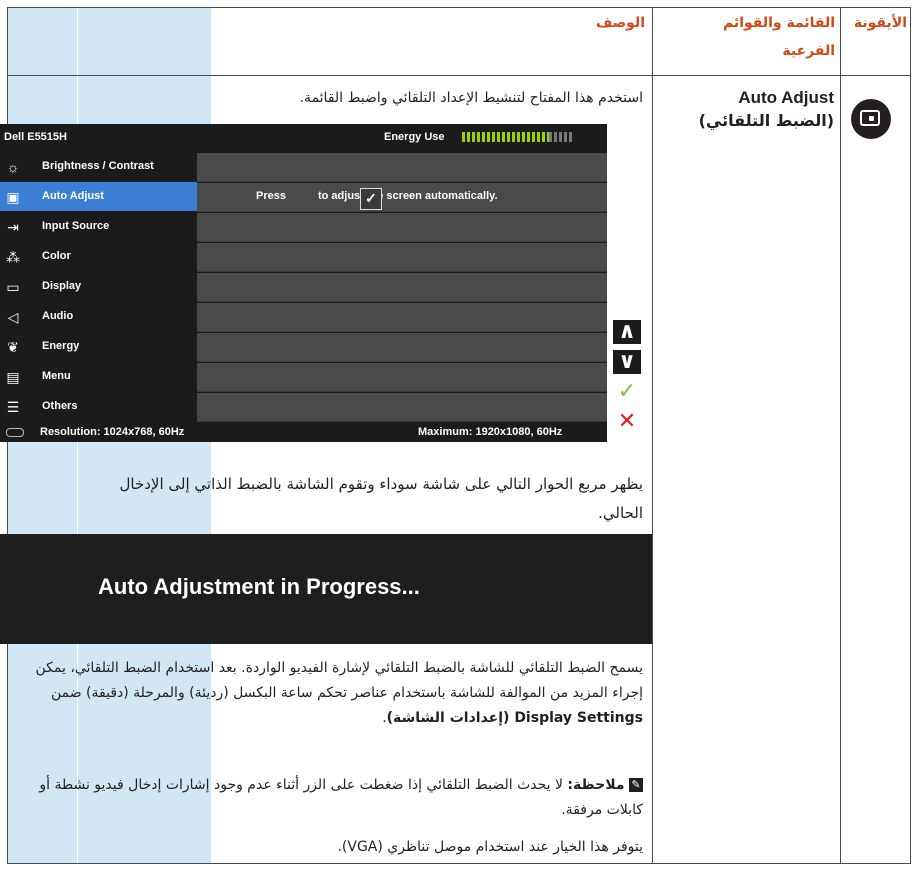 The height and width of the screenshot is (871, 917). What do you see at coordinates (459, 863) in the screenshot?
I see `table-border-bottom` at bounding box center [459, 863].